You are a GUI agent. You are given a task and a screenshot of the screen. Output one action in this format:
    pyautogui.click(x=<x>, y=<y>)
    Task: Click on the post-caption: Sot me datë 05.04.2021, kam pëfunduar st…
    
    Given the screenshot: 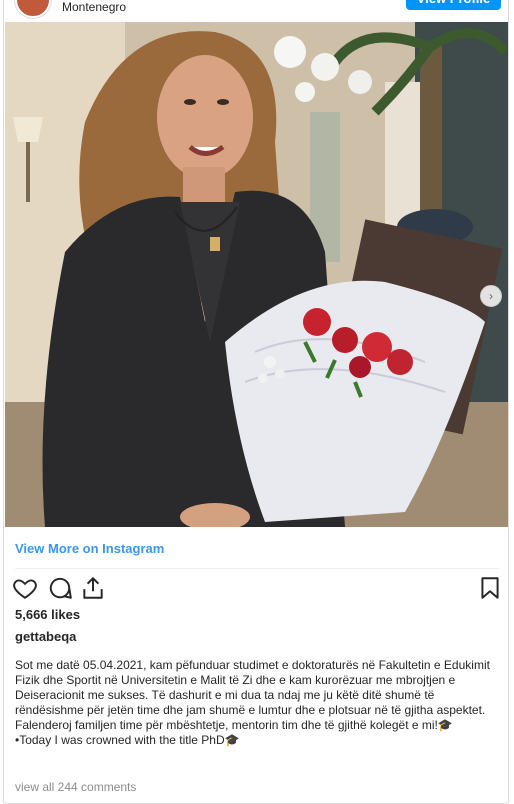 What is the action you would take?
    pyautogui.click(x=252, y=702)
    